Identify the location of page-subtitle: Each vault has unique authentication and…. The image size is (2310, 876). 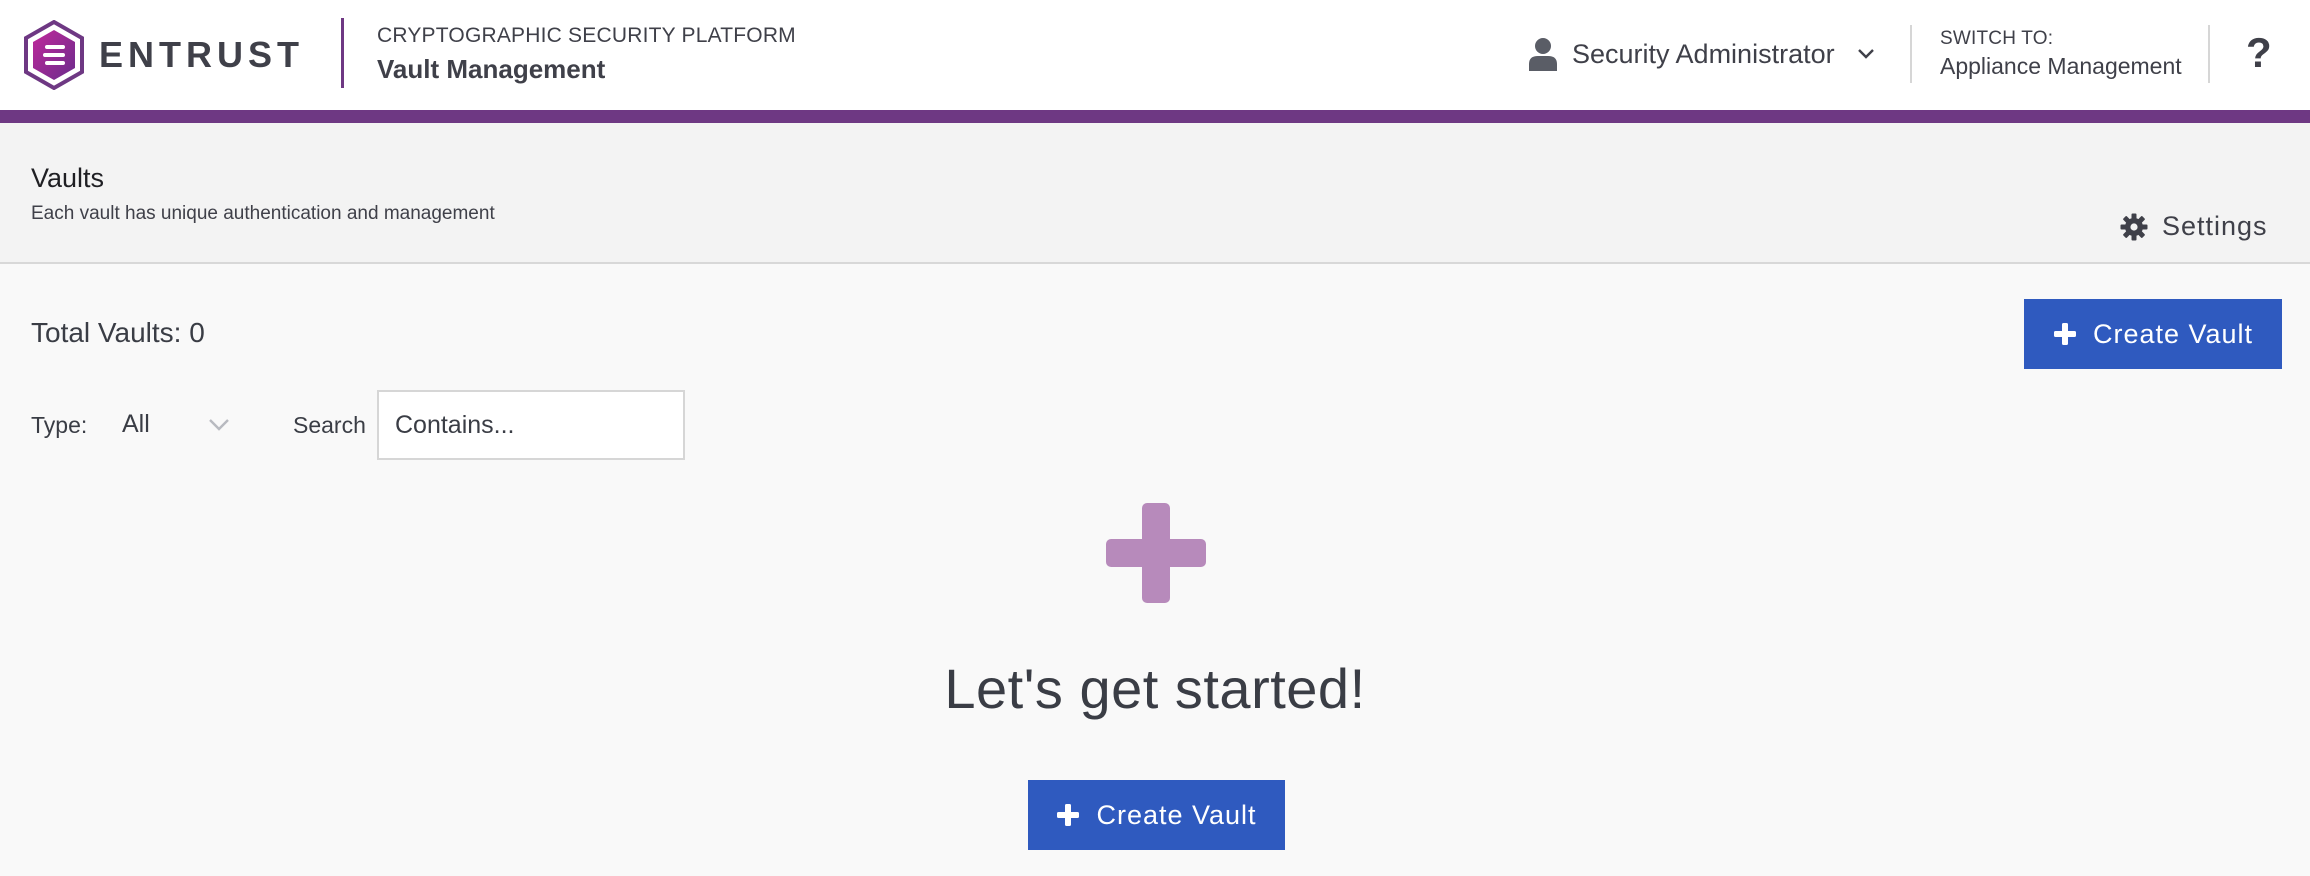
(263, 213).